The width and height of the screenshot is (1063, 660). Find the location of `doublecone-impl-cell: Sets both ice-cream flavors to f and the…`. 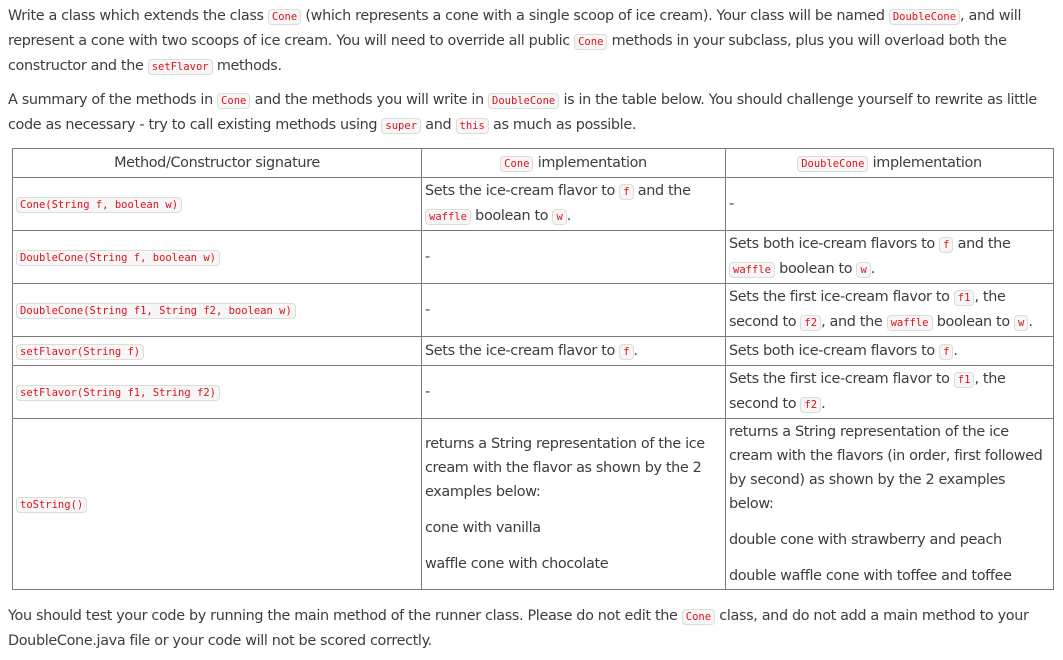

doublecone-impl-cell: Sets both ice-cream flavors to f and the… is located at coordinates (889, 257).